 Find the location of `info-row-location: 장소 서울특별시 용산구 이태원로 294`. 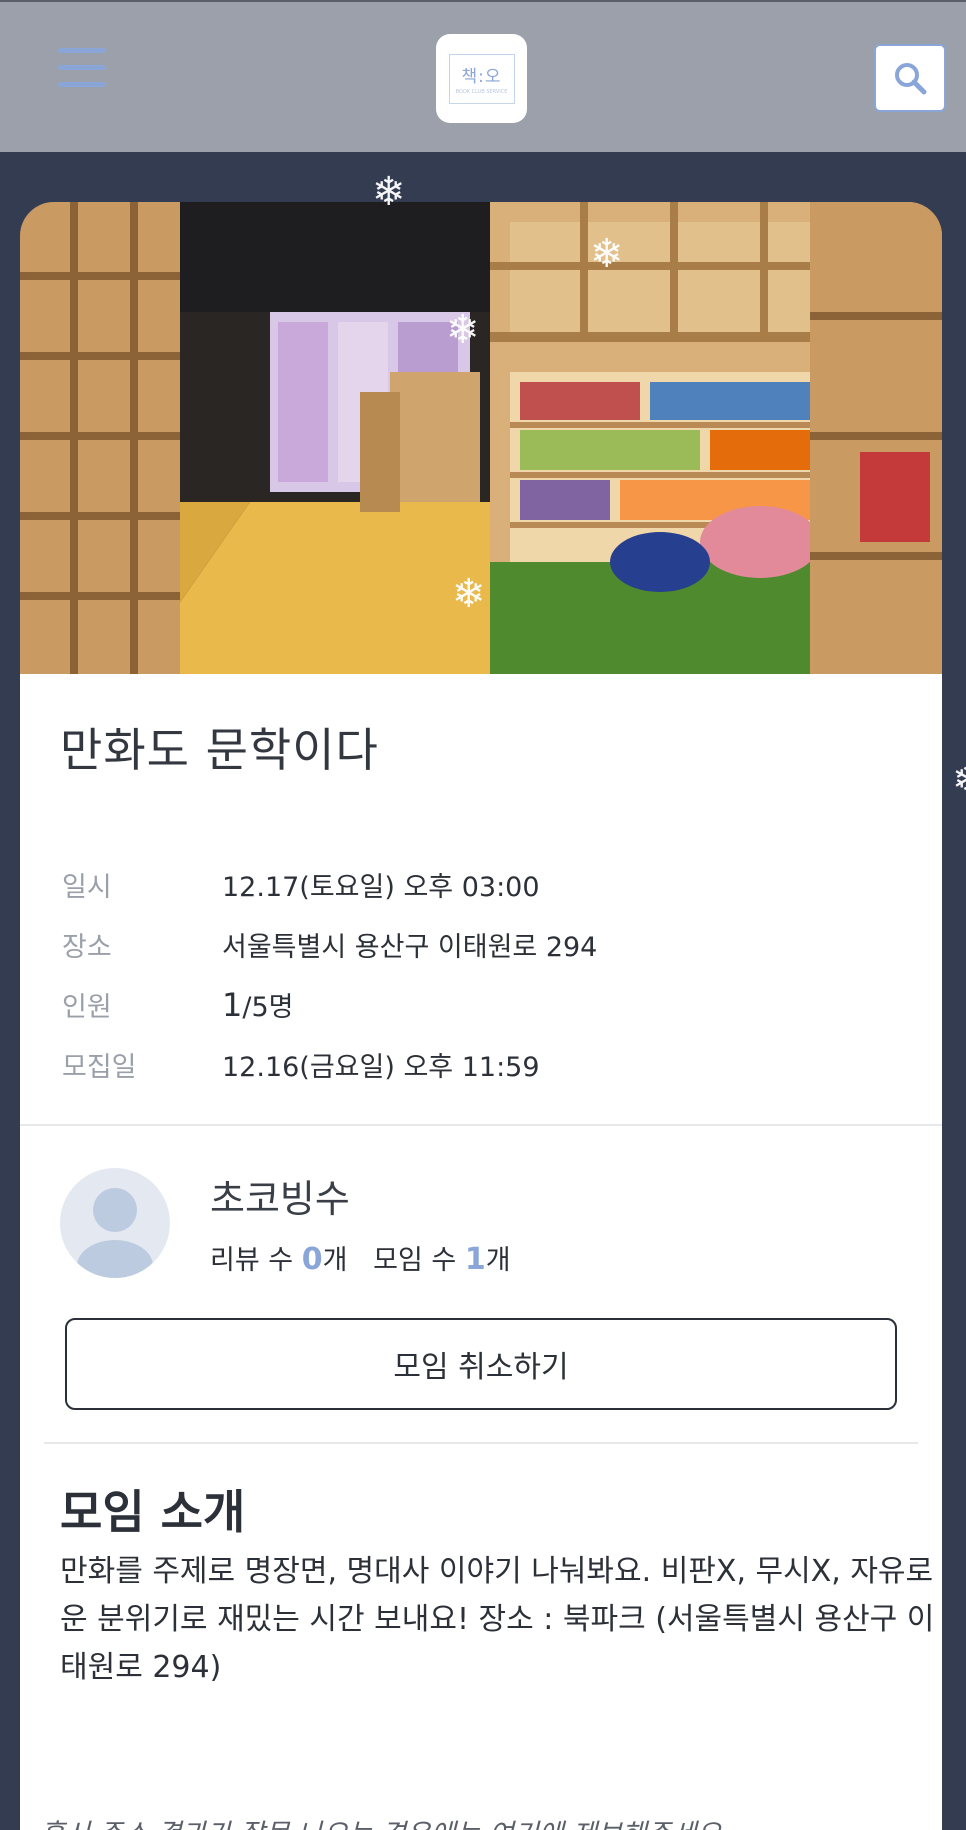

info-row-location: 장소 서울특별시 용산구 이태원로 294 is located at coordinates (482, 944).